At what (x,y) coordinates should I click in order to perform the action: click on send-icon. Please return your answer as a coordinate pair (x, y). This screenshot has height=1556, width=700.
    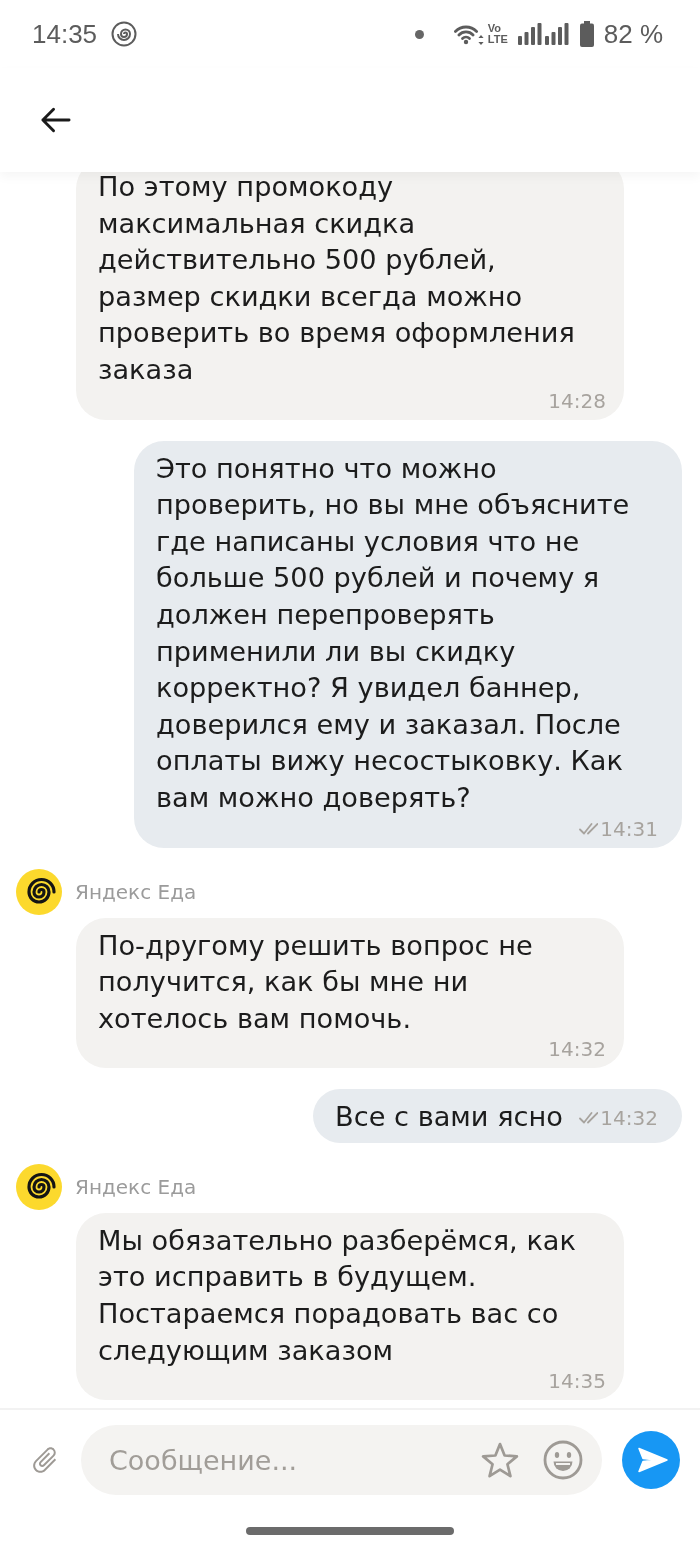
    Looking at the image, I should click on (652, 1460).